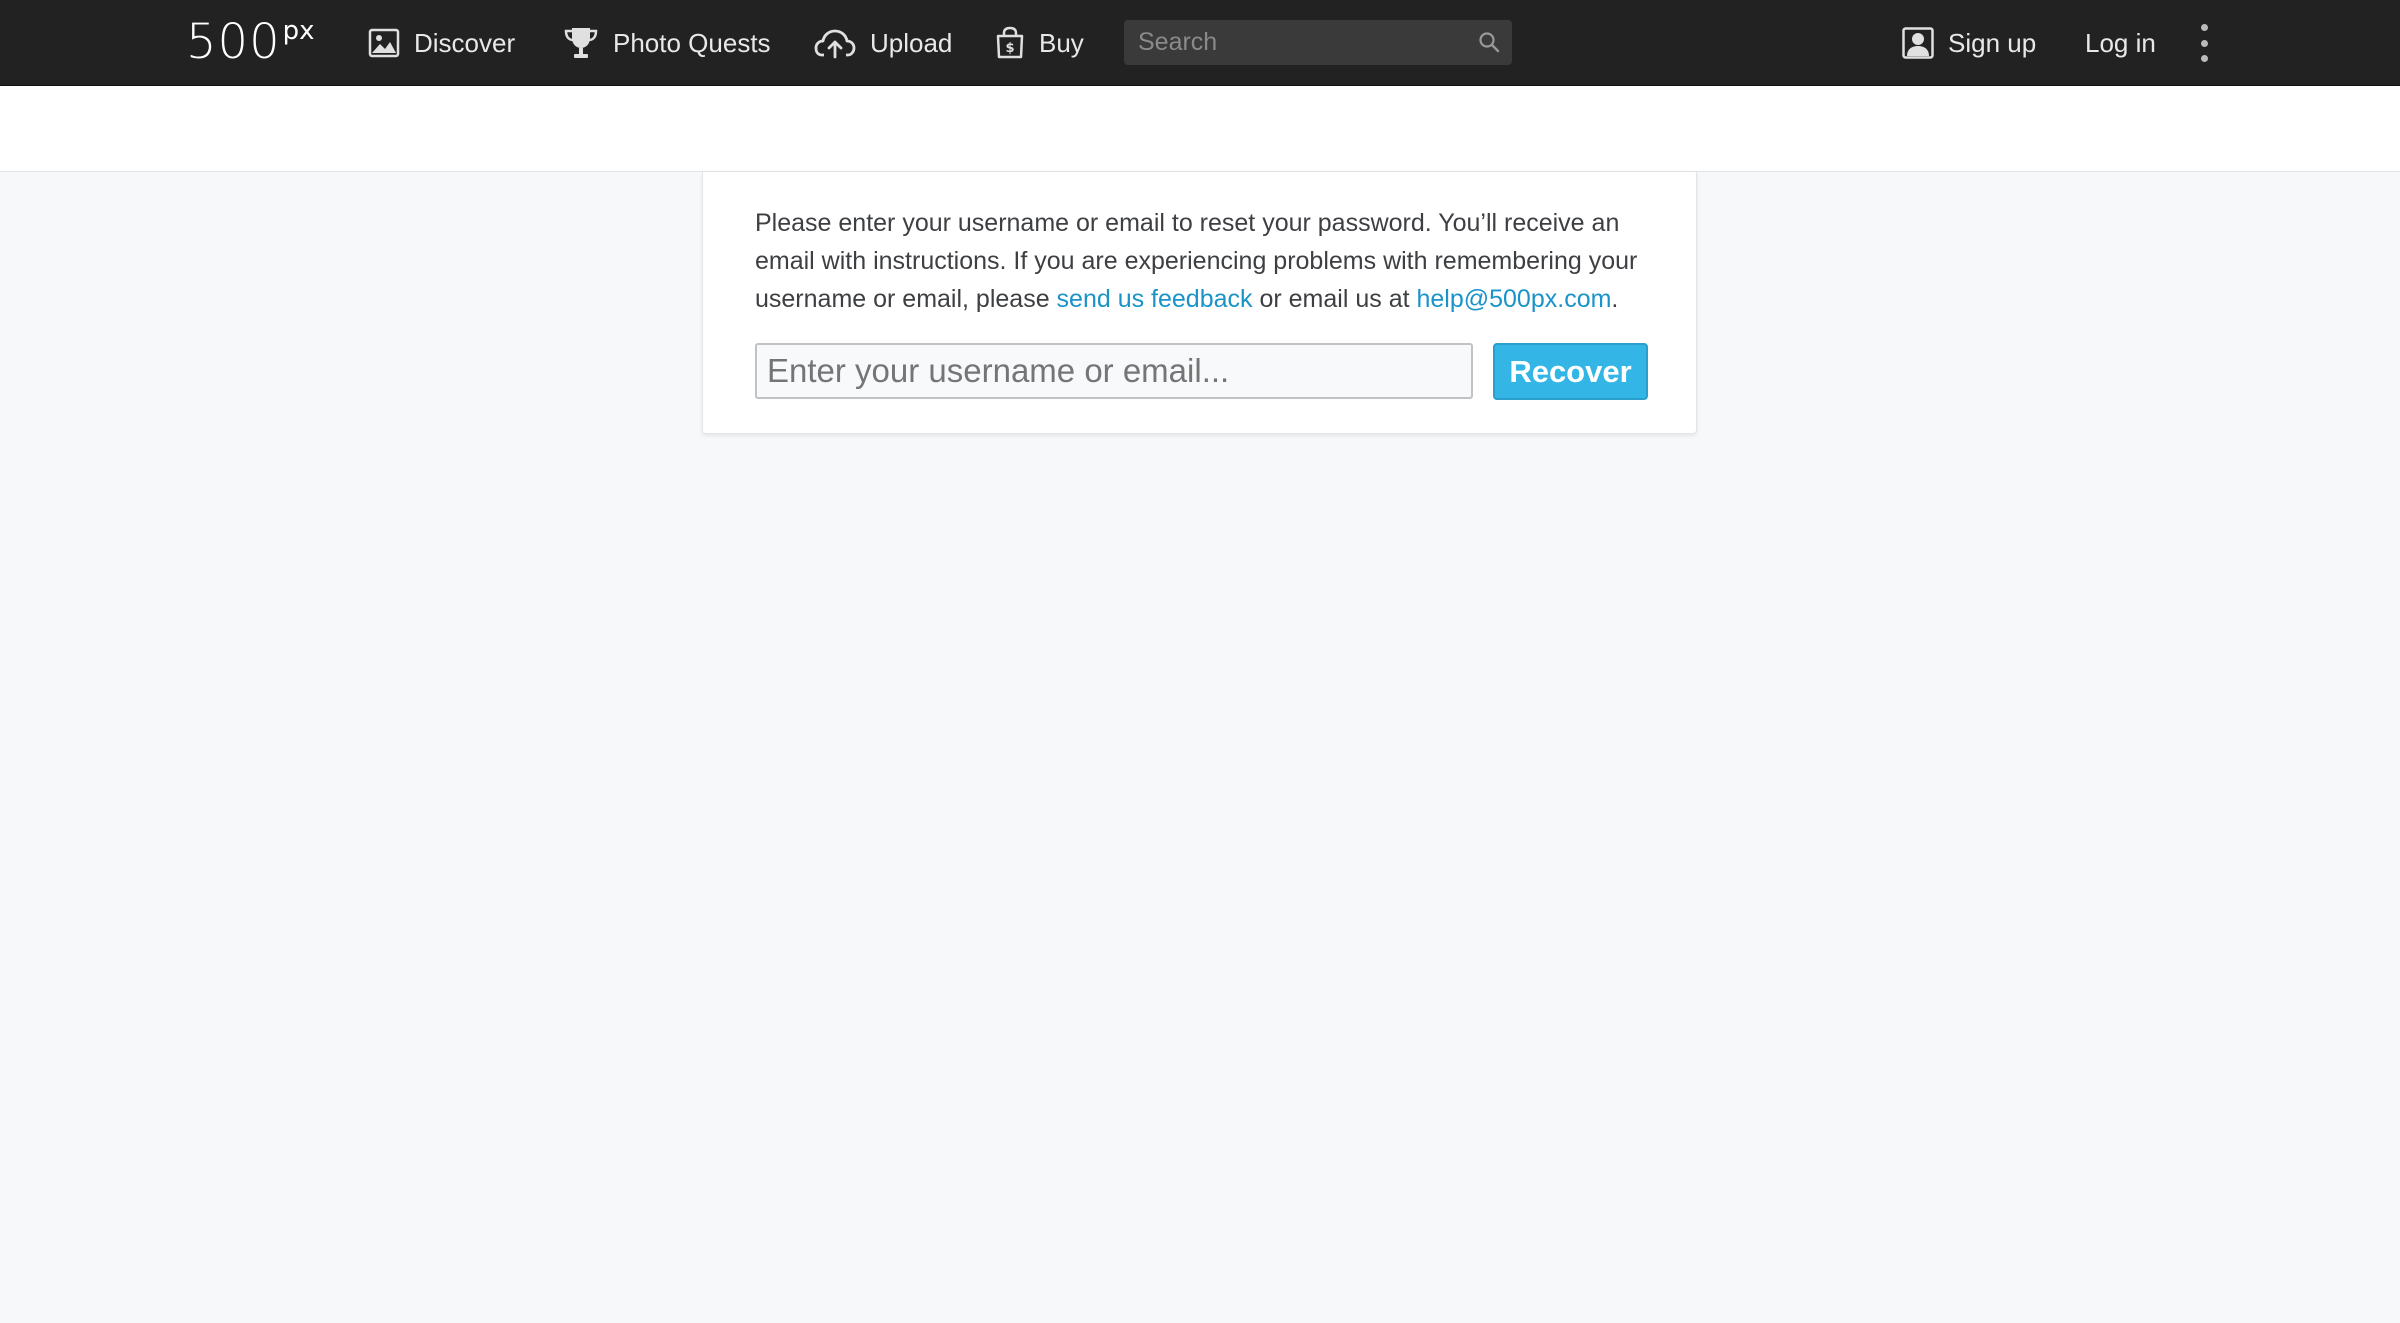  What do you see at coordinates (1489, 44) in the screenshot?
I see `search-icon` at bounding box center [1489, 44].